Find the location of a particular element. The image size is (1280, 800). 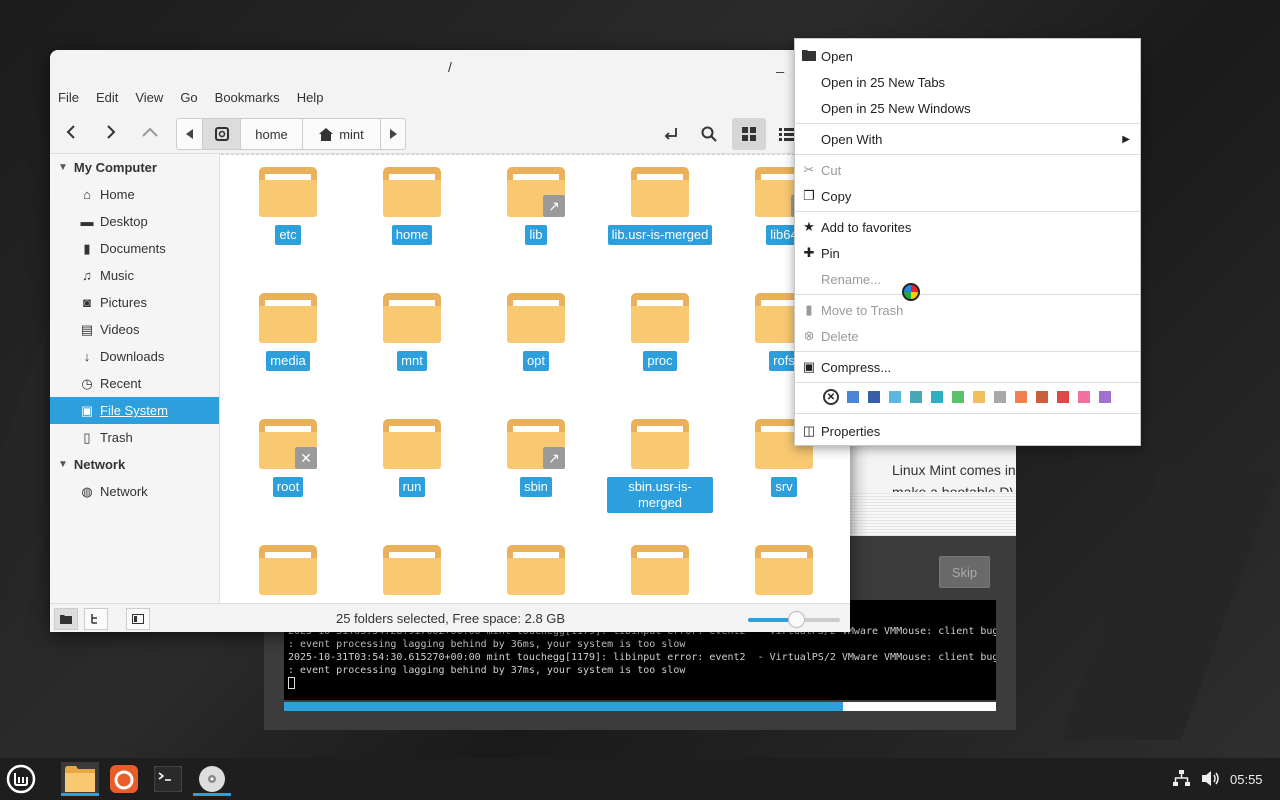

forward-button is located at coordinates (110, 132).